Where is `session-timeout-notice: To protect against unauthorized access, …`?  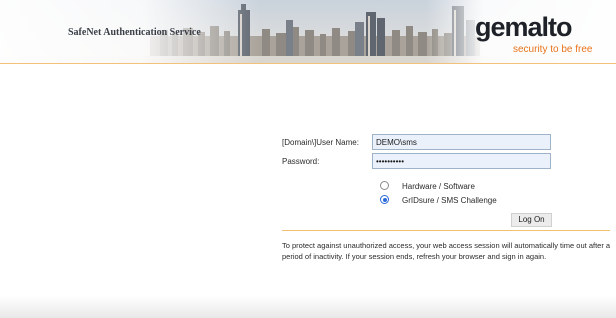
session-timeout-notice: To protect against unauthorized access, … is located at coordinates (446, 251).